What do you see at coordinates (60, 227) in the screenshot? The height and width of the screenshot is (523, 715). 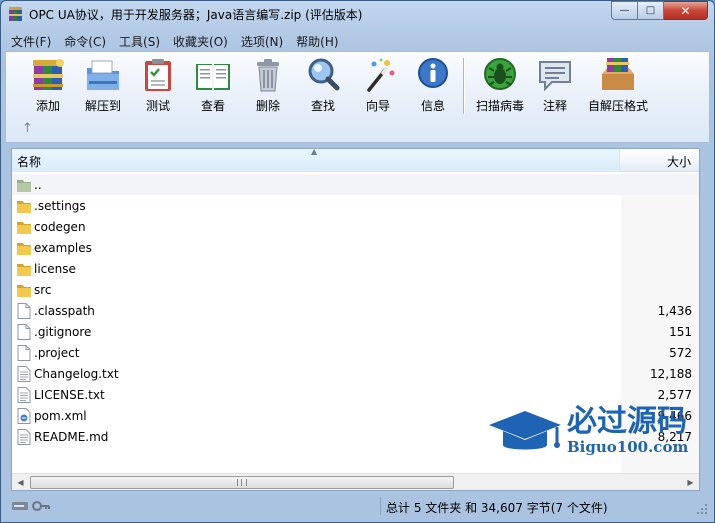 I see `file-name: codegen` at bounding box center [60, 227].